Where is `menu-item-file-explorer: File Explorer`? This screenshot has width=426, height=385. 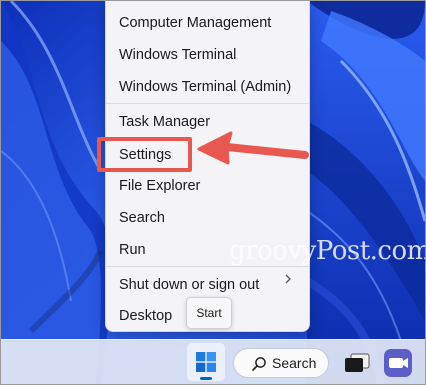
menu-item-file-explorer: File Explorer is located at coordinates (159, 186).